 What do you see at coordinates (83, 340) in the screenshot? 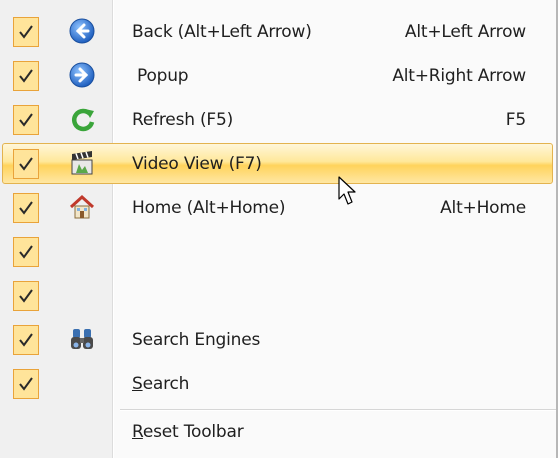
I see `binoculars-icon` at bounding box center [83, 340].